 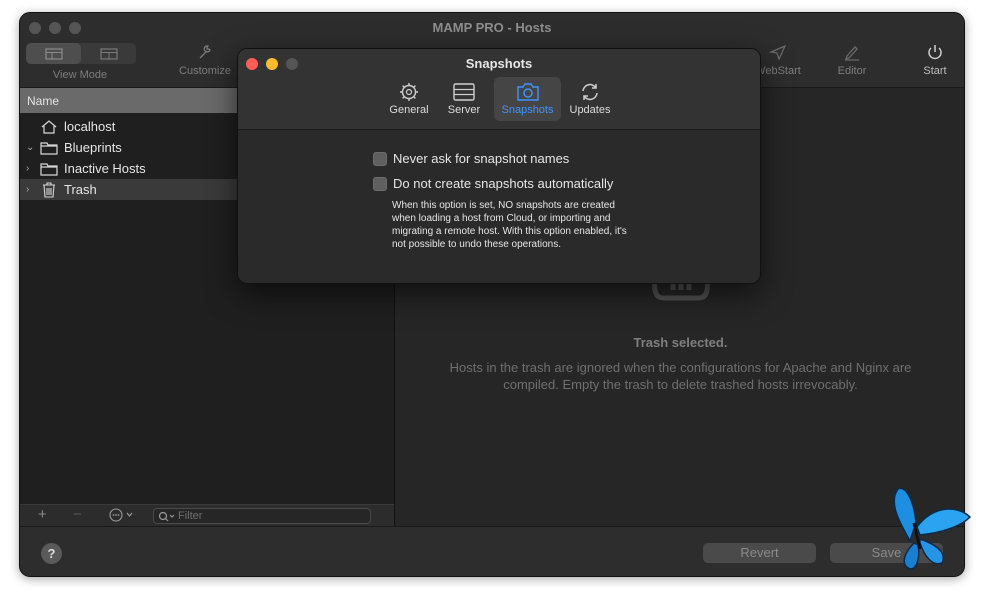 What do you see at coordinates (680, 342) in the screenshot?
I see `trash-selected-title: Trash selected.` at bounding box center [680, 342].